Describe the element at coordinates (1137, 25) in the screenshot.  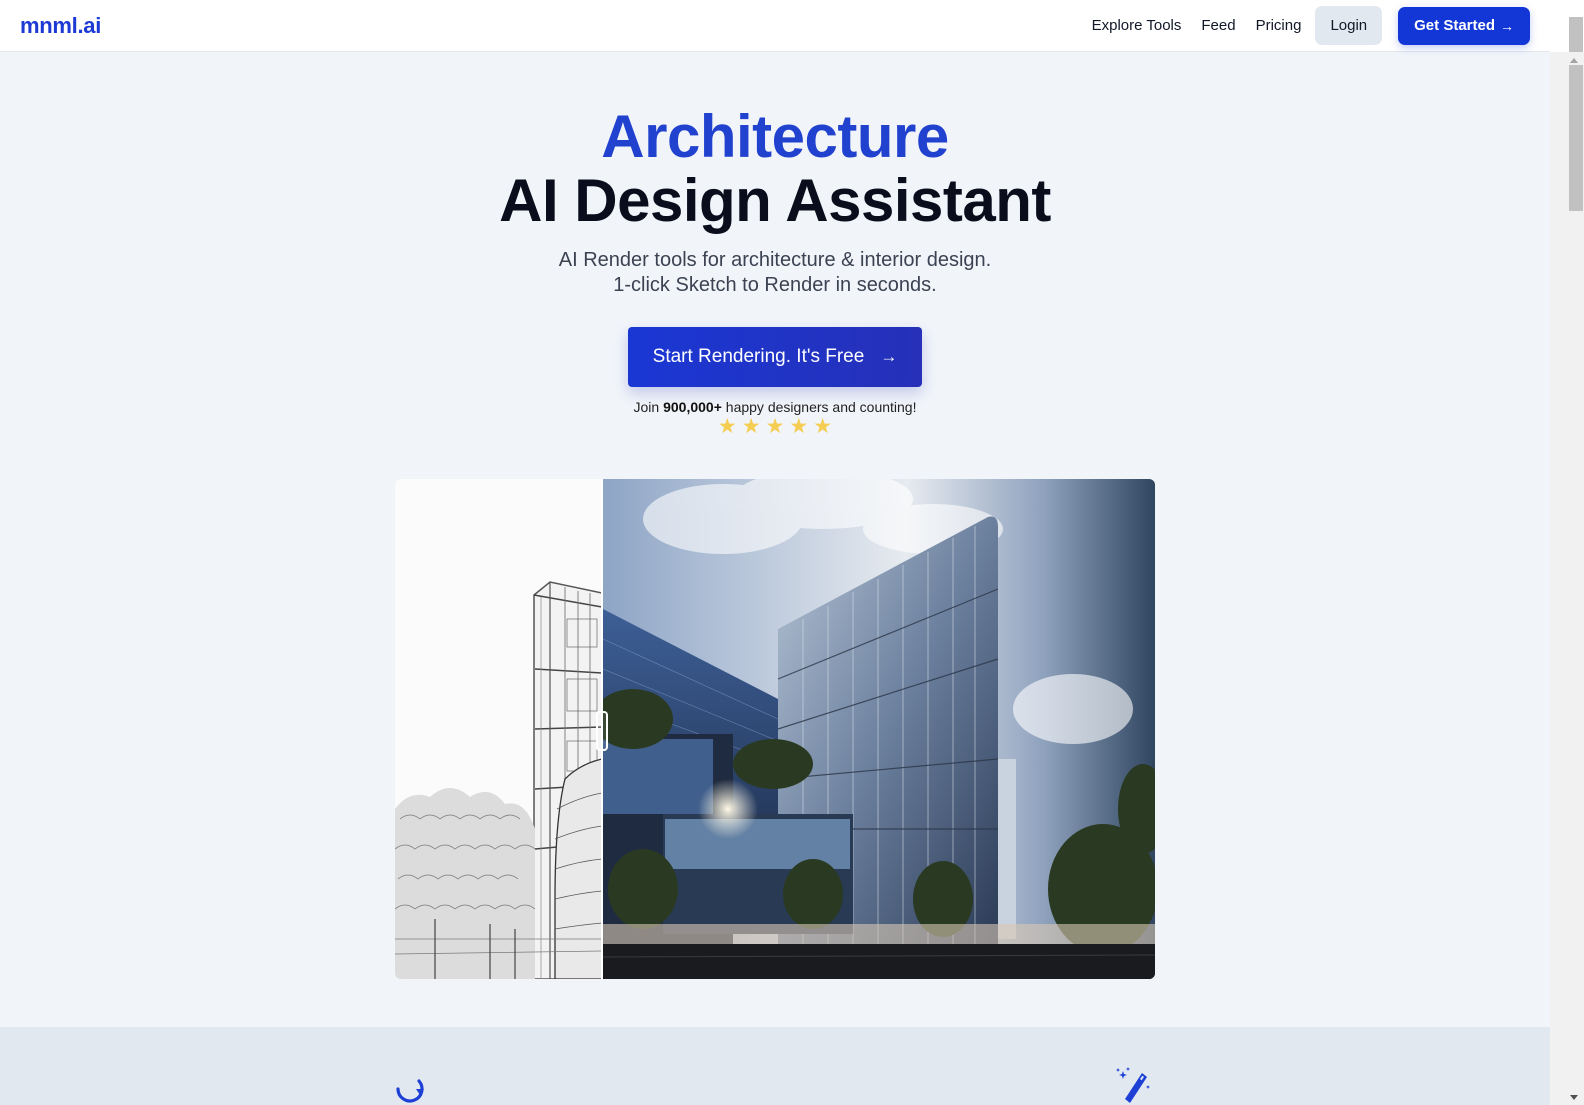
I see `nav-link-explore-tools: Explore Tools` at that location.